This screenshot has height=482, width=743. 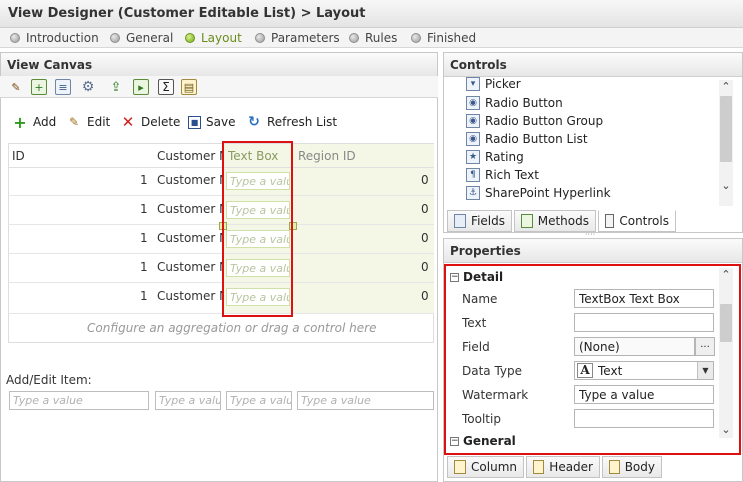 What do you see at coordinates (538, 193) in the screenshot?
I see `control-item-sharepoint-hyperlink: ⚓ SharePoint Hyperlink` at bounding box center [538, 193].